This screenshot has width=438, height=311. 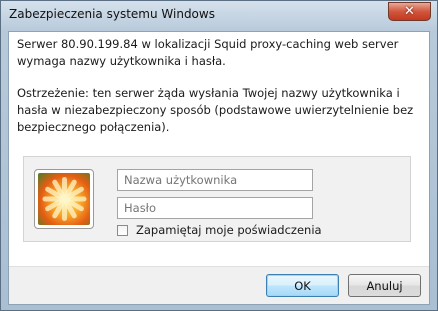 What do you see at coordinates (219, 16) in the screenshot?
I see `title-bar: Zabezpieczenia systemu Windows ✕` at bounding box center [219, 16].